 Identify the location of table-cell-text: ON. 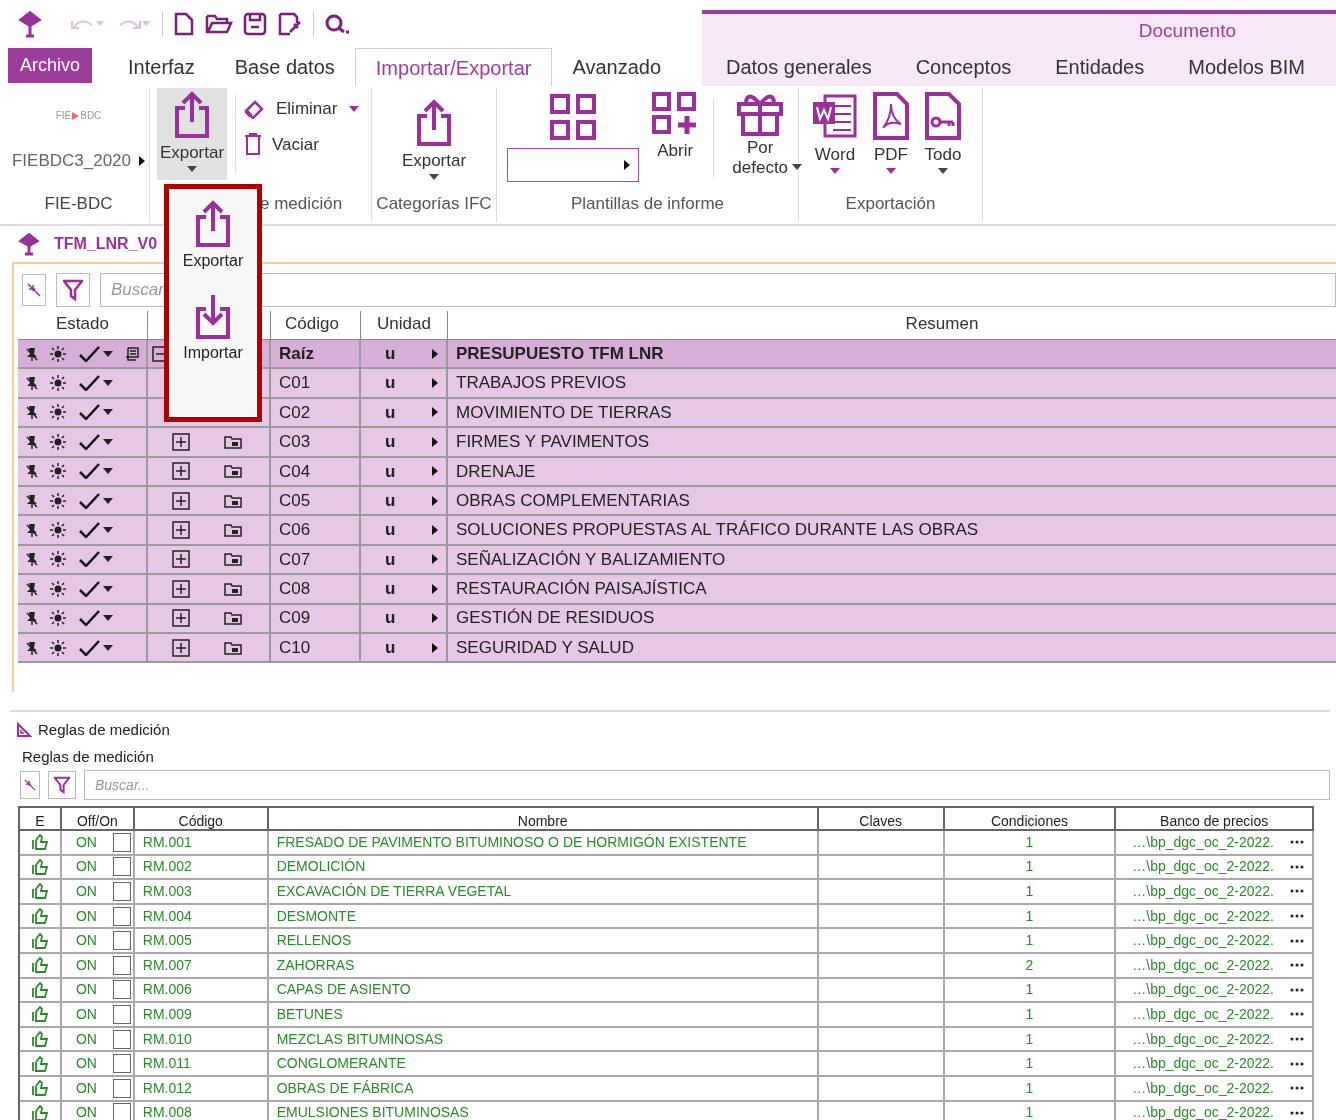
(86, 1088).